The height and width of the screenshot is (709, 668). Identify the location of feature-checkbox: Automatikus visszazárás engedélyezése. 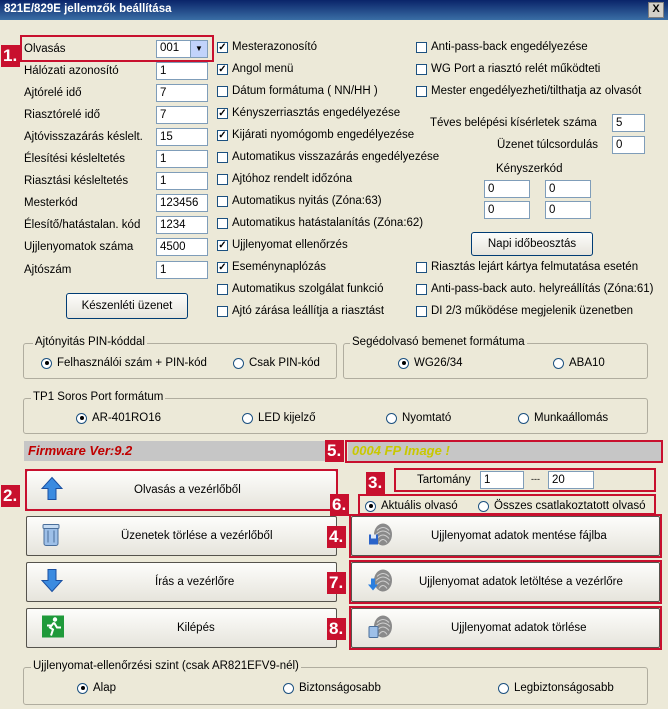
(328, 157).